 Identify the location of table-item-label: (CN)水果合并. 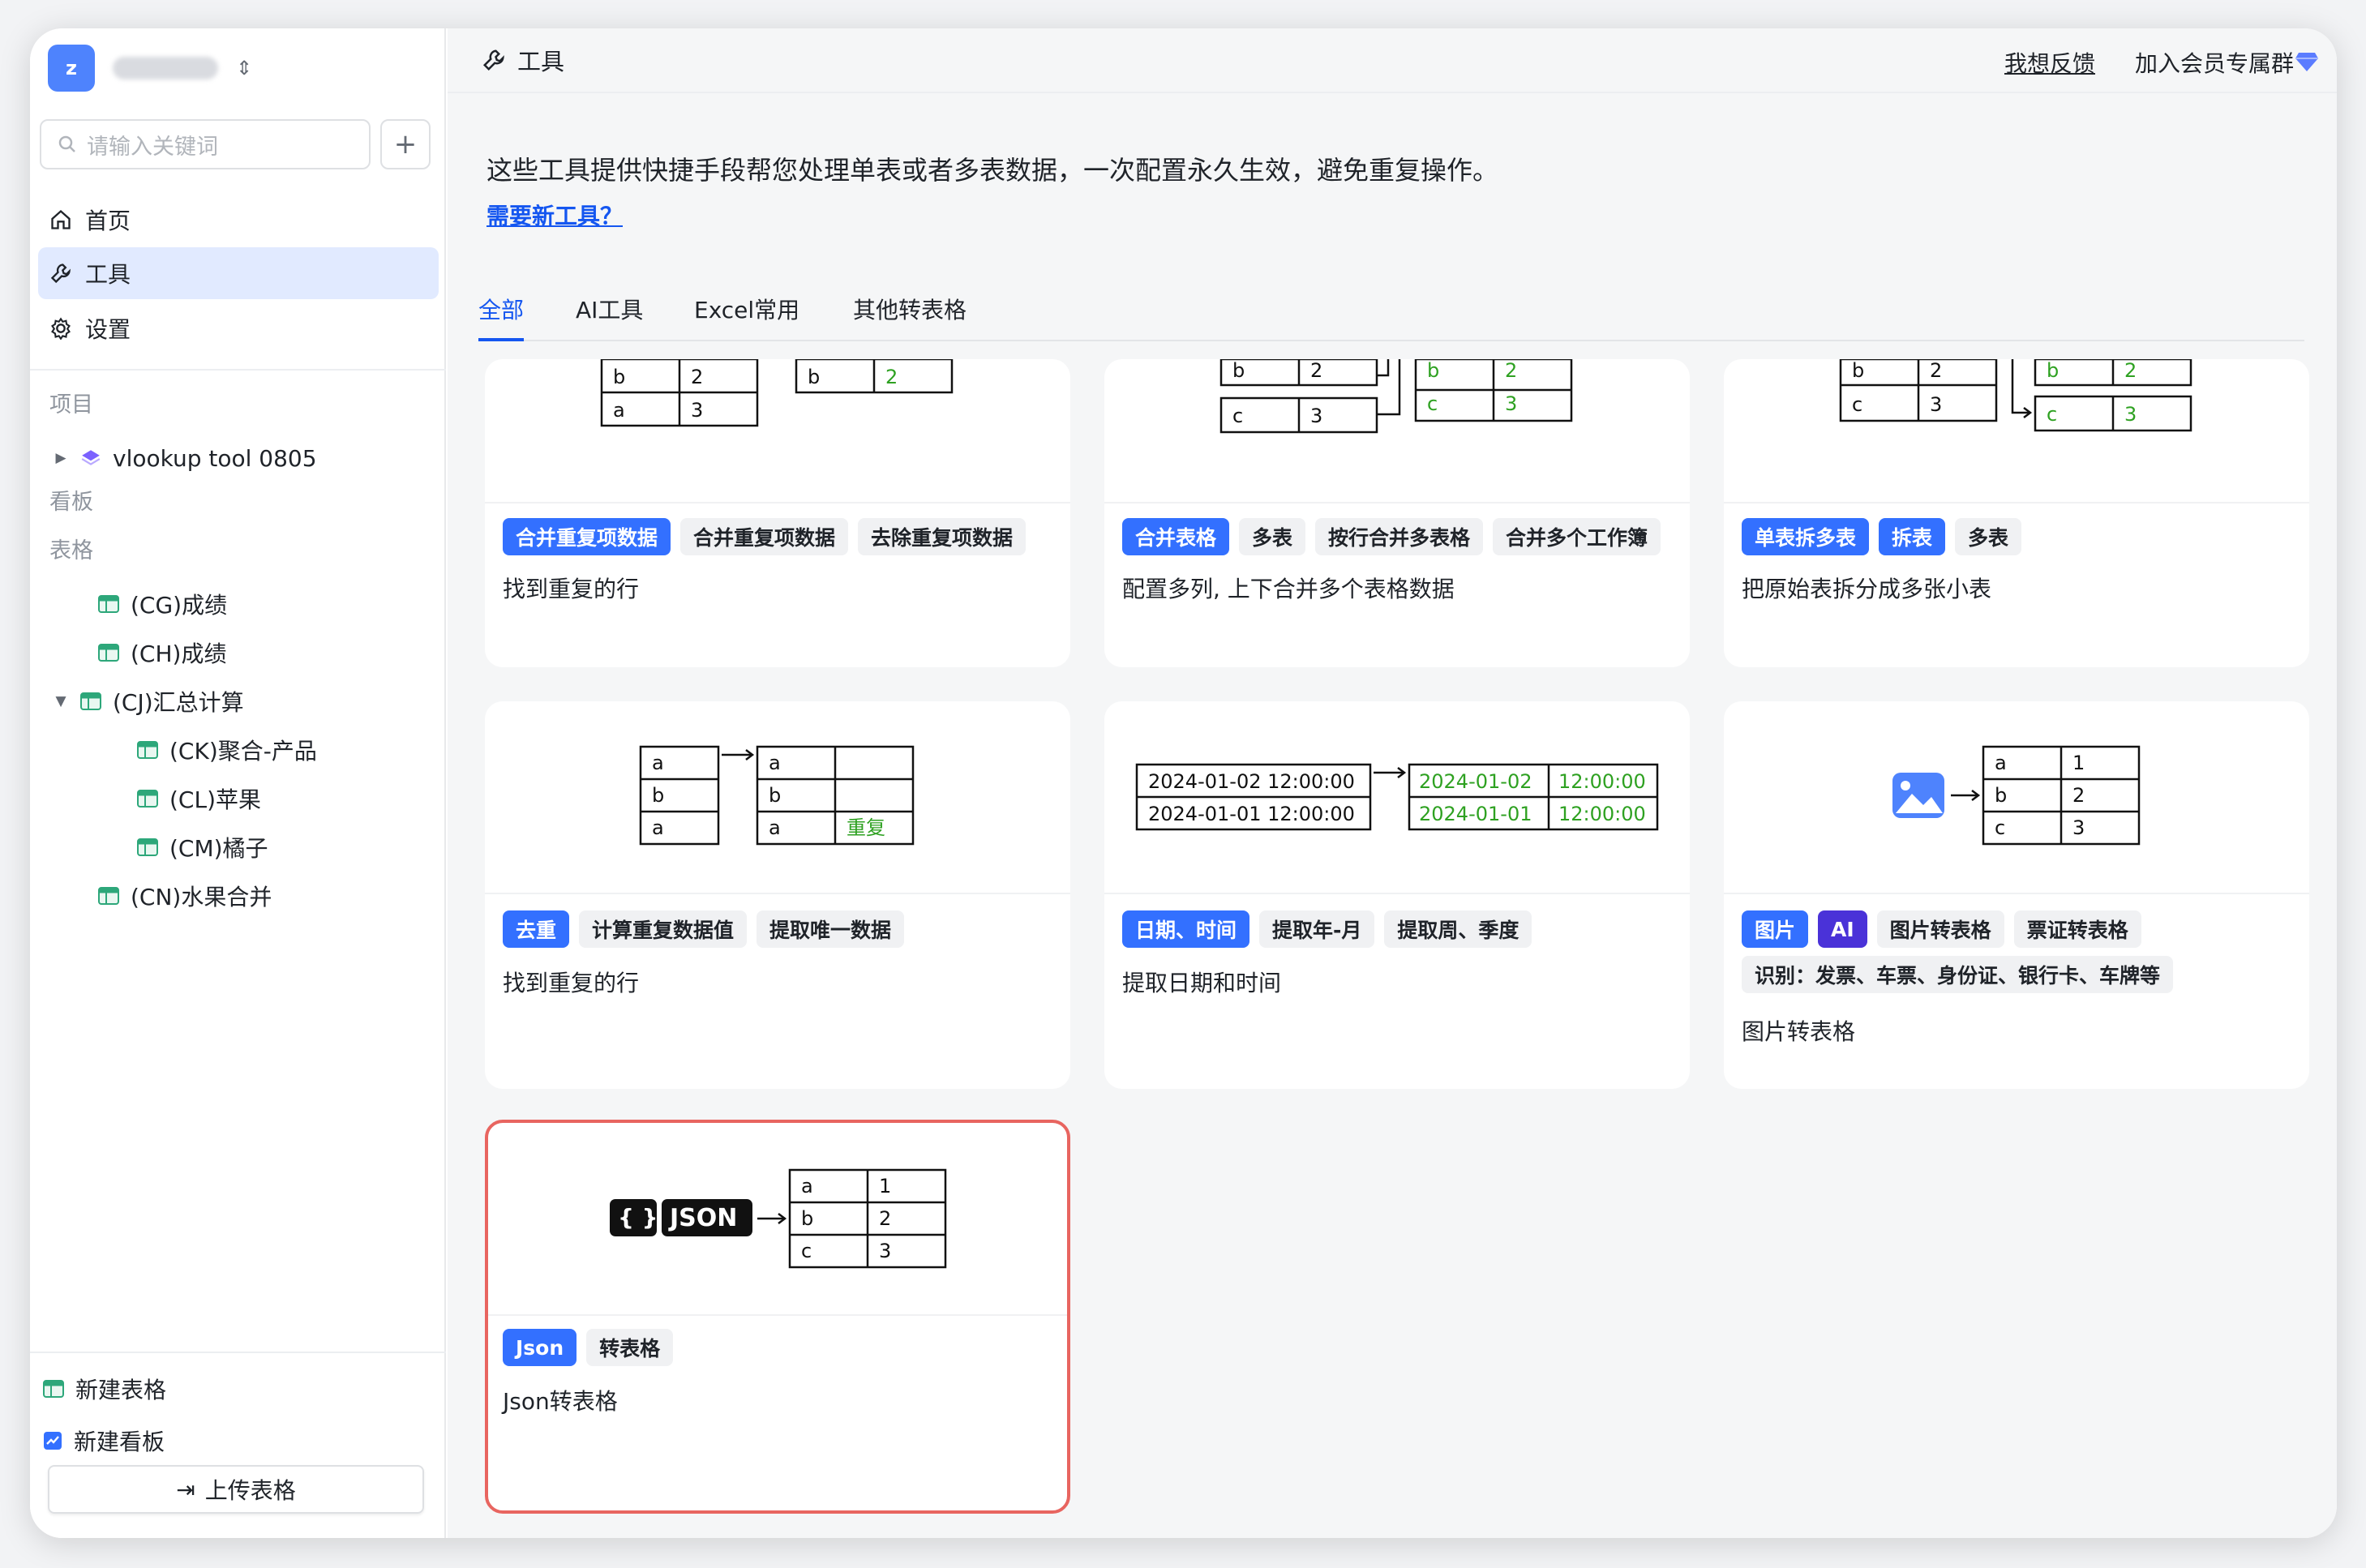
(201, 897).